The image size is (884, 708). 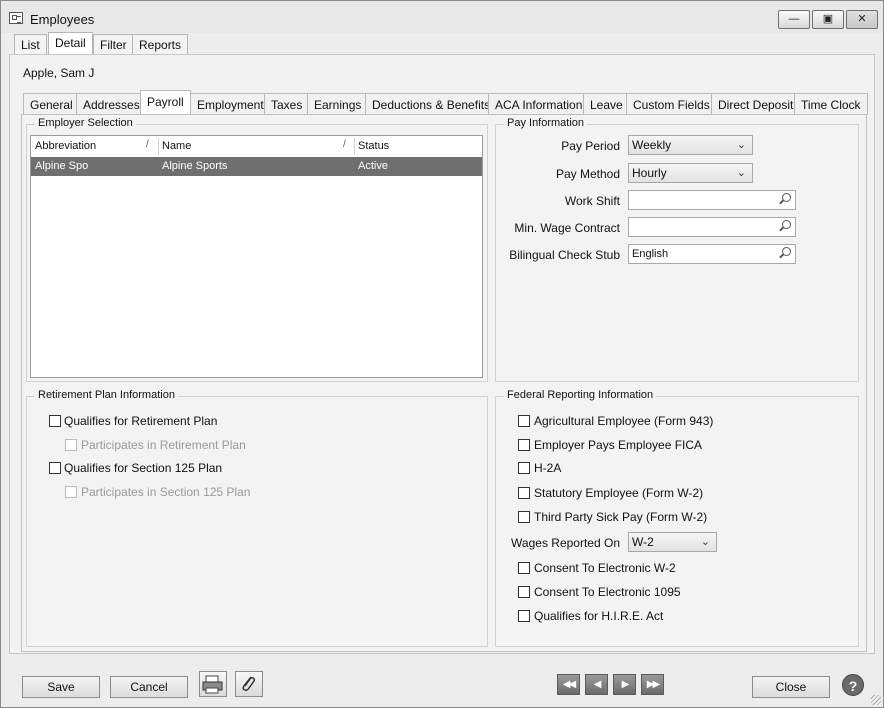 What do you see at coordinates (143, 468) in the screenshot?
I see `qualifies-section-125-label: Qualifies for Section 125 Plan` at bounding box center [143, 468].